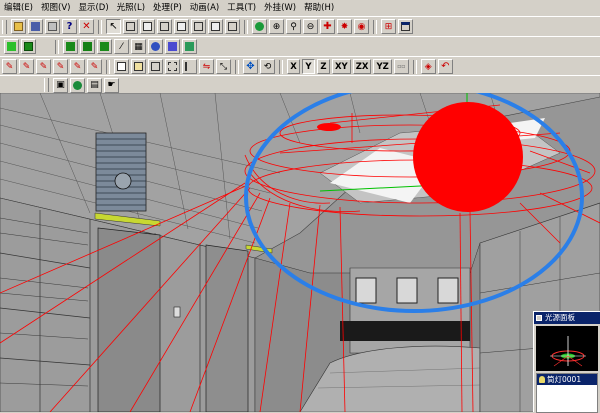  What do you see at coordinates (104, 46) in the screenshot?
I see `object-tool-3-button` at bounding box center [104, 46].